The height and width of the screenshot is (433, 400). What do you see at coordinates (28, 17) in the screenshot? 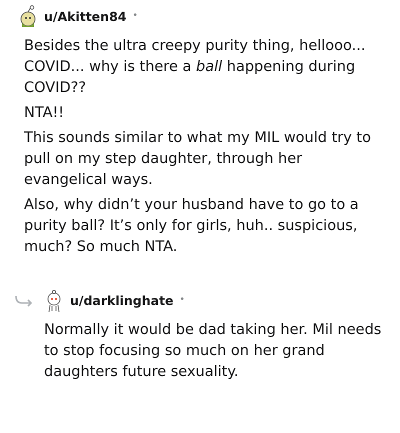
I see `avatar-icon` at bounding box center [28, 17].